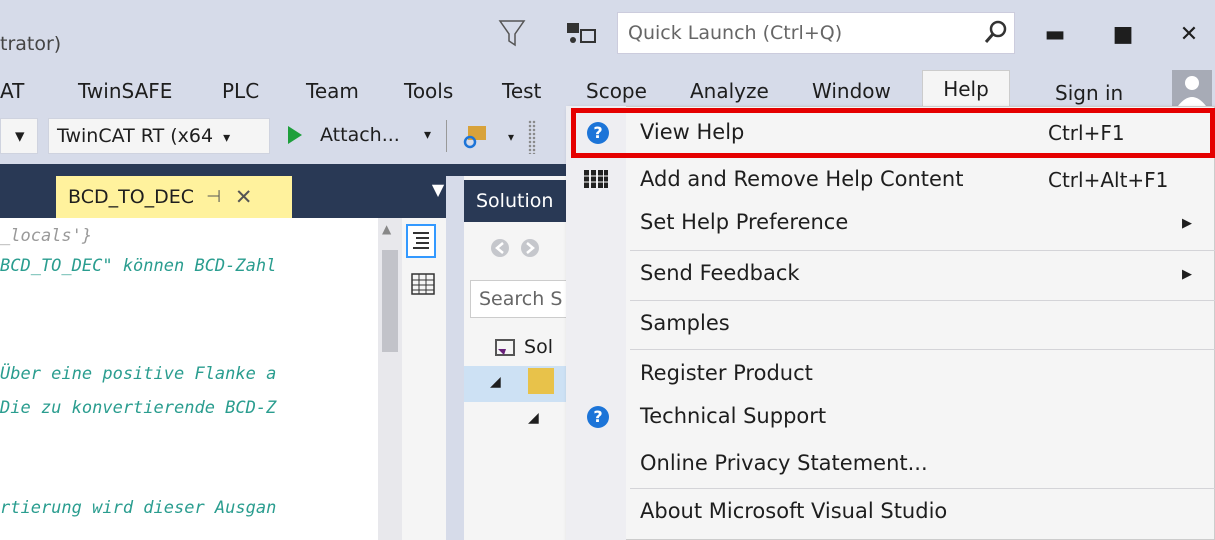  I want to click on solution-explorer-title: Solution, so click(519, 201).